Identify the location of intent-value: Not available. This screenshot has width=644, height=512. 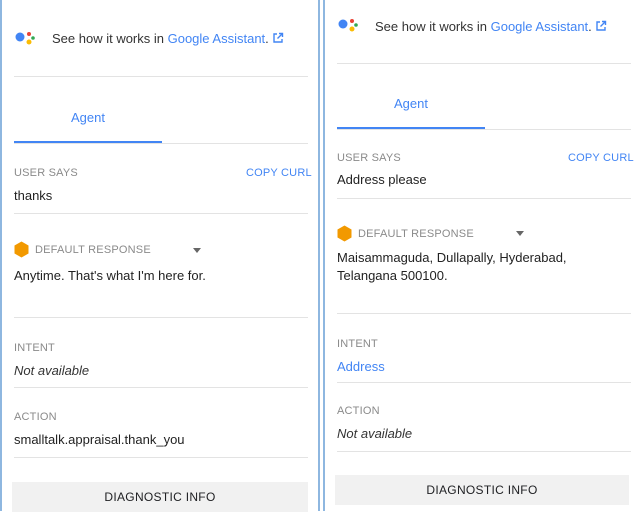
(52, 370).